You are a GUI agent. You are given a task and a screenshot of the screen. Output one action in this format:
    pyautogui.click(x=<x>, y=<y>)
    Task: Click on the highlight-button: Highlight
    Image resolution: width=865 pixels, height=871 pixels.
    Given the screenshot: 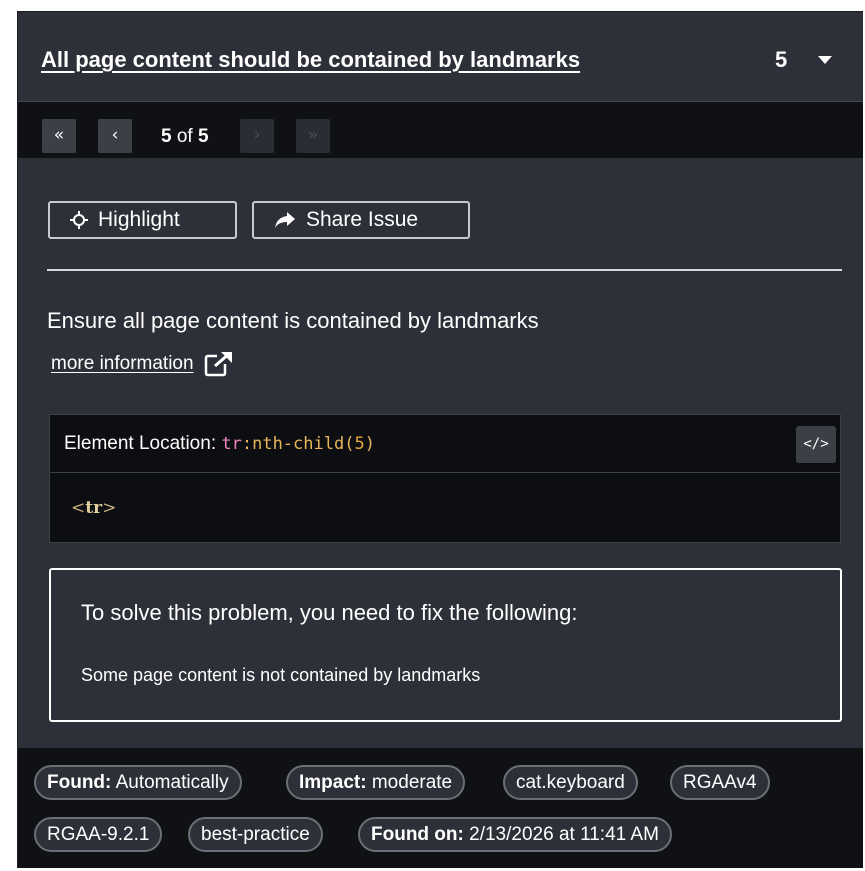 What is the action you would take?
    pyautogui.click(x=142, y=220)
    